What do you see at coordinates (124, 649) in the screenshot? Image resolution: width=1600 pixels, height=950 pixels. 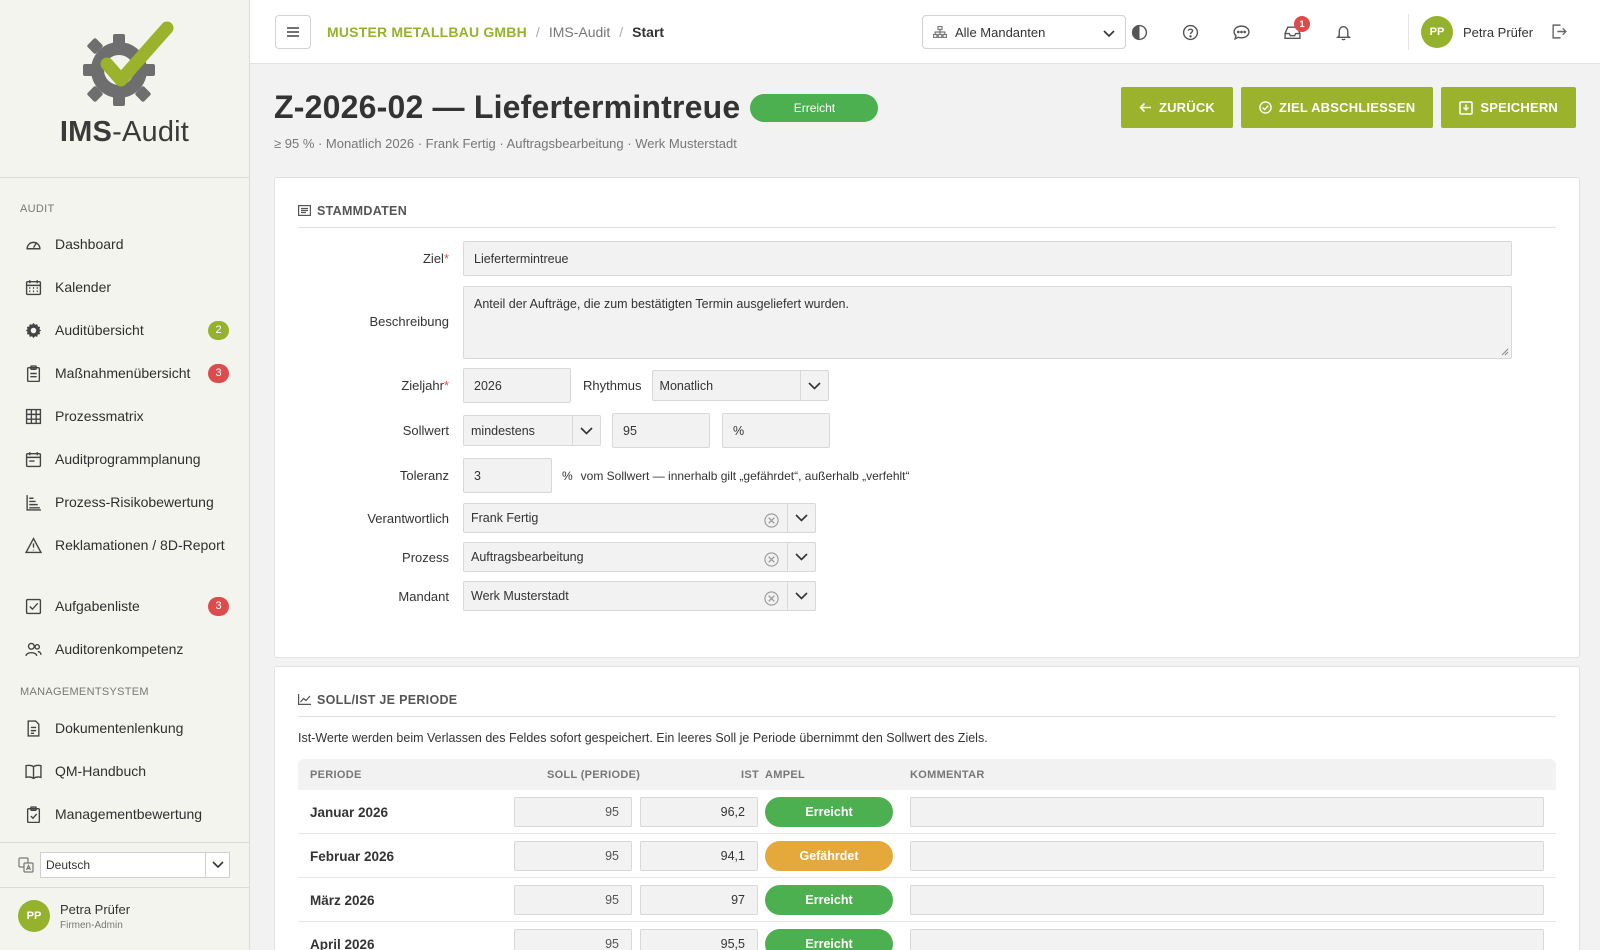 I see `sidebar-item-auditorenkompetenz: Auditorenkompetenz` at bounding box center [124, 649].